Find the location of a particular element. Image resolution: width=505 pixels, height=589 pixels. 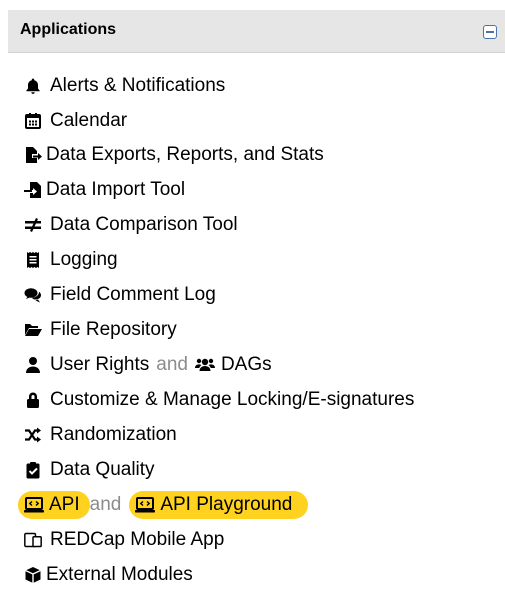

row-api: API and API Playground is located at coordinates (163, 505).